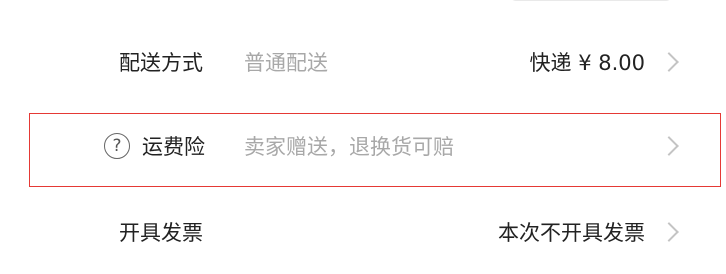  I want to click on shipping-method-label: 配送方式, so click(161, 63).